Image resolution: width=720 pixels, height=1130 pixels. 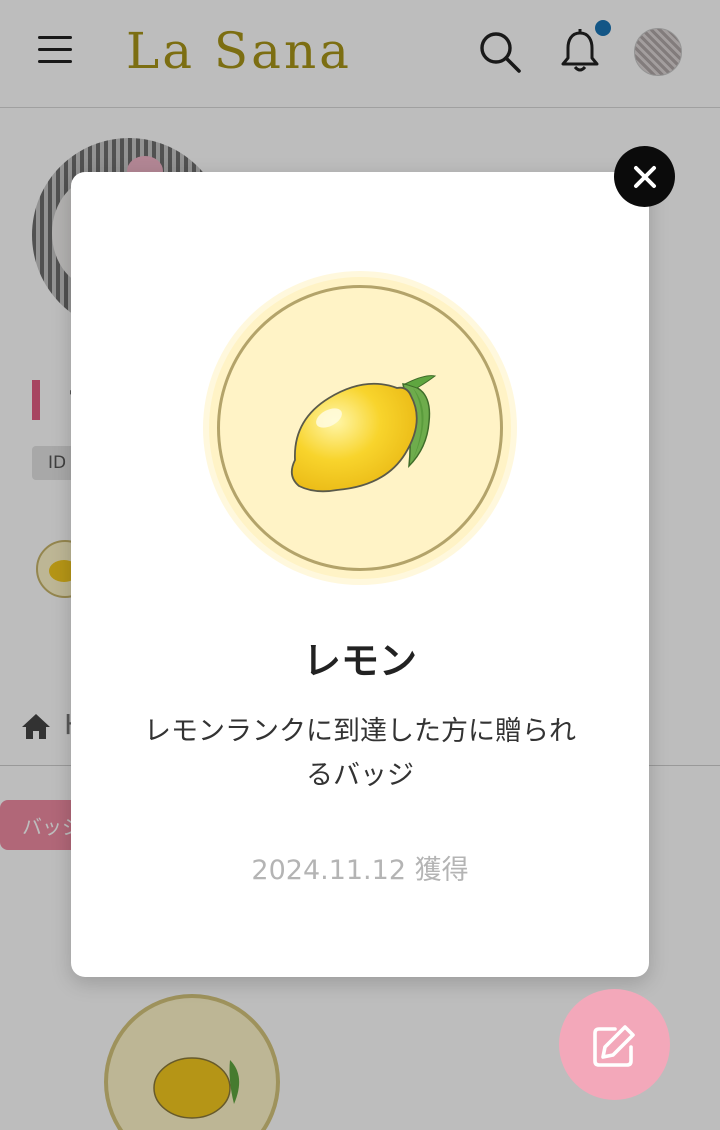 What do you see at coordinates (359, 661) in the screenshot?
I see `badge-title: レモン` at bounding box center [359, 661].